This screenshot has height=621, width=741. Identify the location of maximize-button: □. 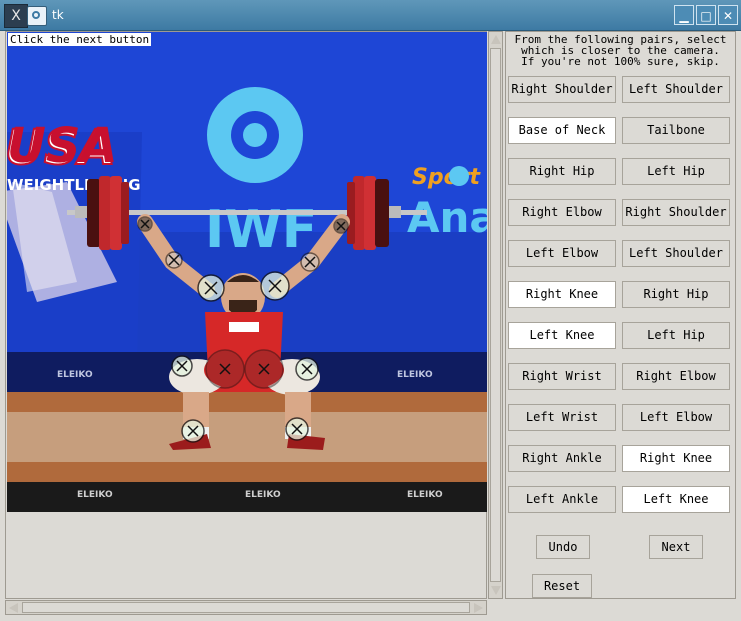
(706, 15).